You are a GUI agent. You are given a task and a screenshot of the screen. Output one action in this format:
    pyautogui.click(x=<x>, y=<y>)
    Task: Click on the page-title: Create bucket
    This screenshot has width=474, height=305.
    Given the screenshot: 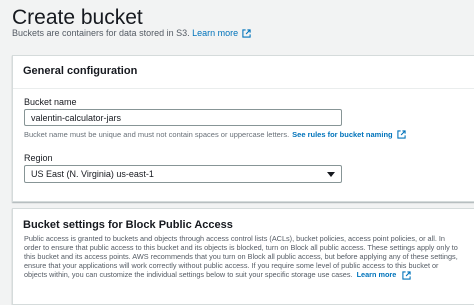 What is the action you would take?
    pyautogui.click(x=77, y=17)
    